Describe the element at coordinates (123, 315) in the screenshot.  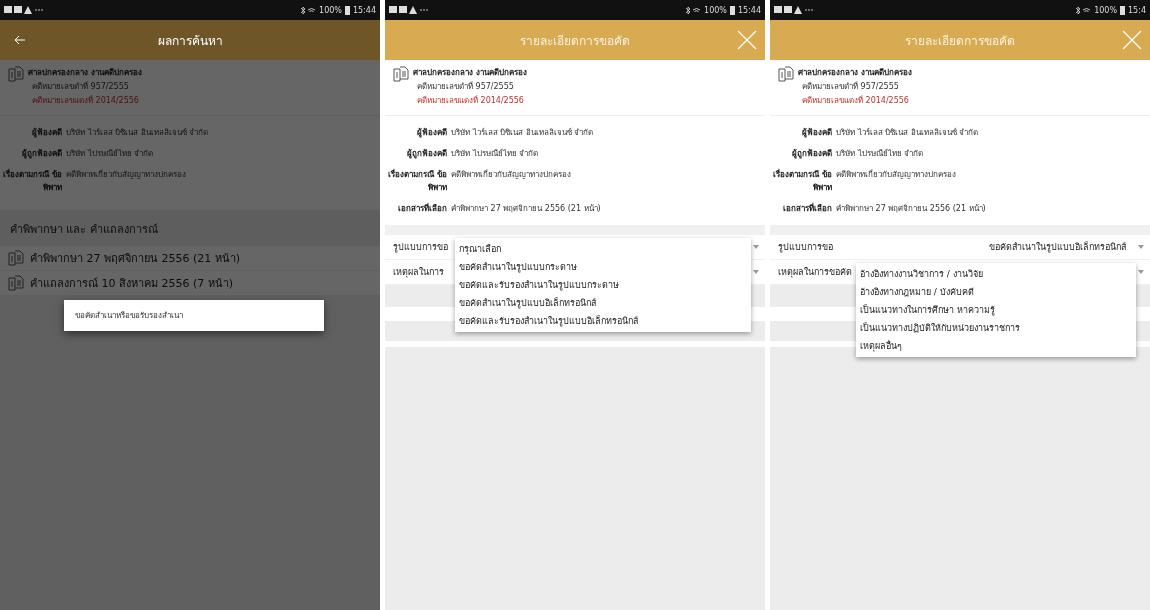
I see `dialog-option: ขอคัดสำเนาหรือขอรับรองสำเนา` at that location.